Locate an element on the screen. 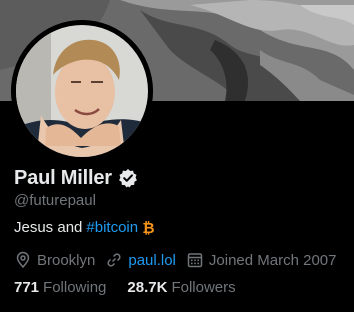 Image resolution: width=354 pixels, height=312 pixels. website-item: paul.lol is located at coordinates (140, 260).